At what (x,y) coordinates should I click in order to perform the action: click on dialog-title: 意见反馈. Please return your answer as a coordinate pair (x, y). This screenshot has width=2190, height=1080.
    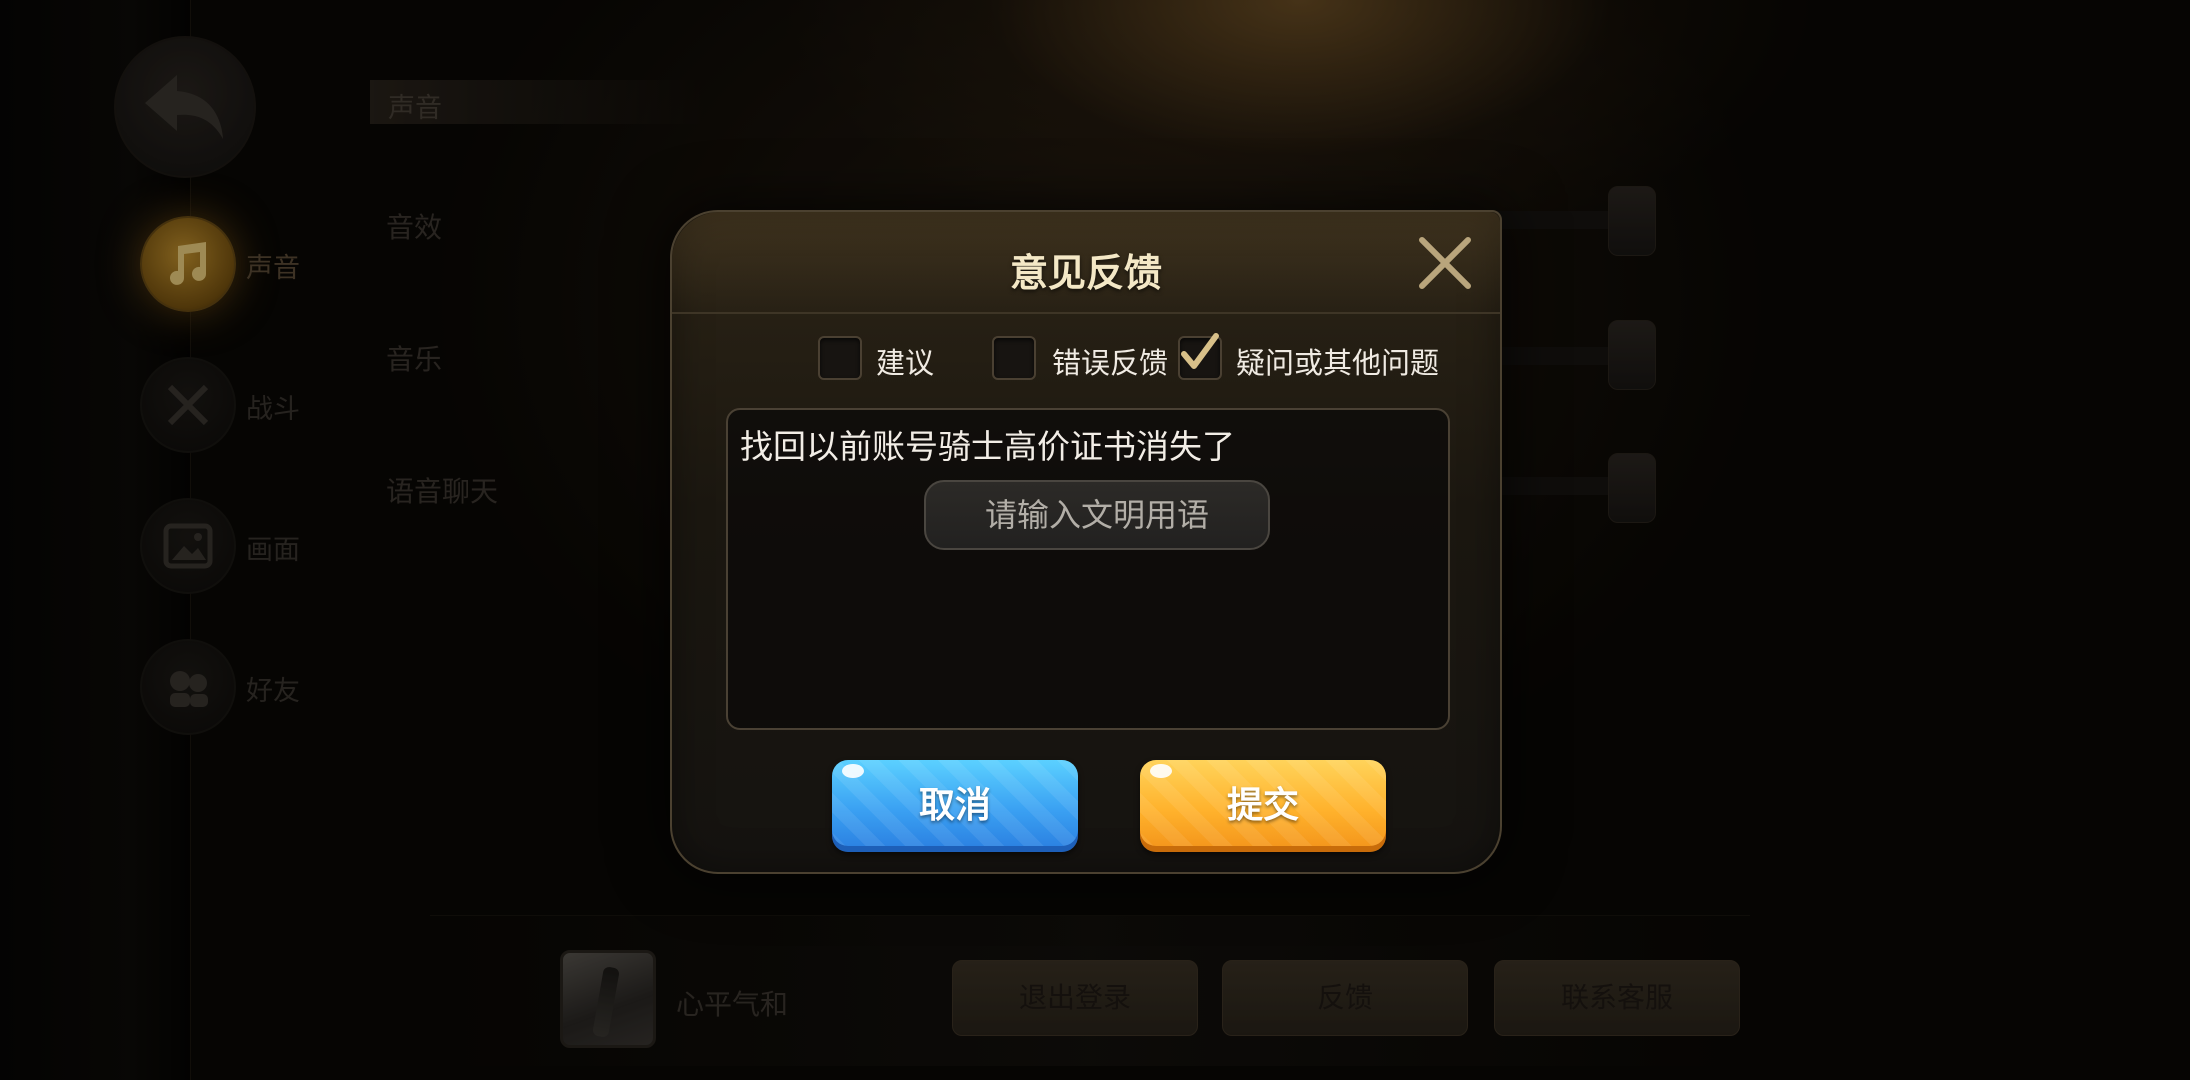
    Looking at the image, I should click on (1085, 273).